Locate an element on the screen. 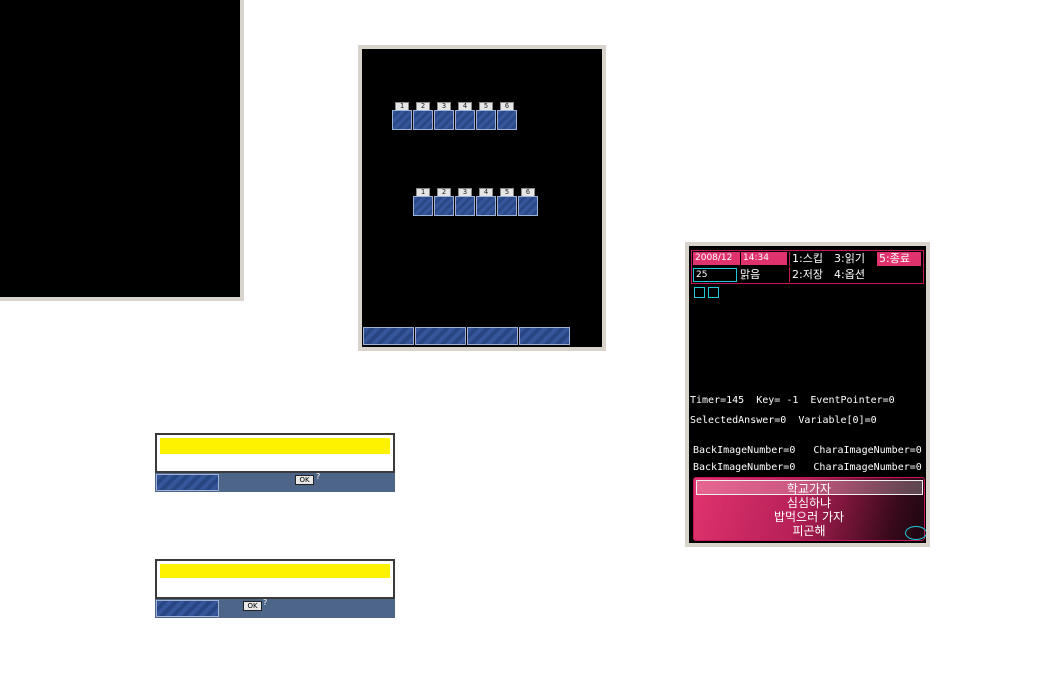 This screenshot has height=685, width=1050. weather-display: 맑음 is located at coordinates (750, 274).